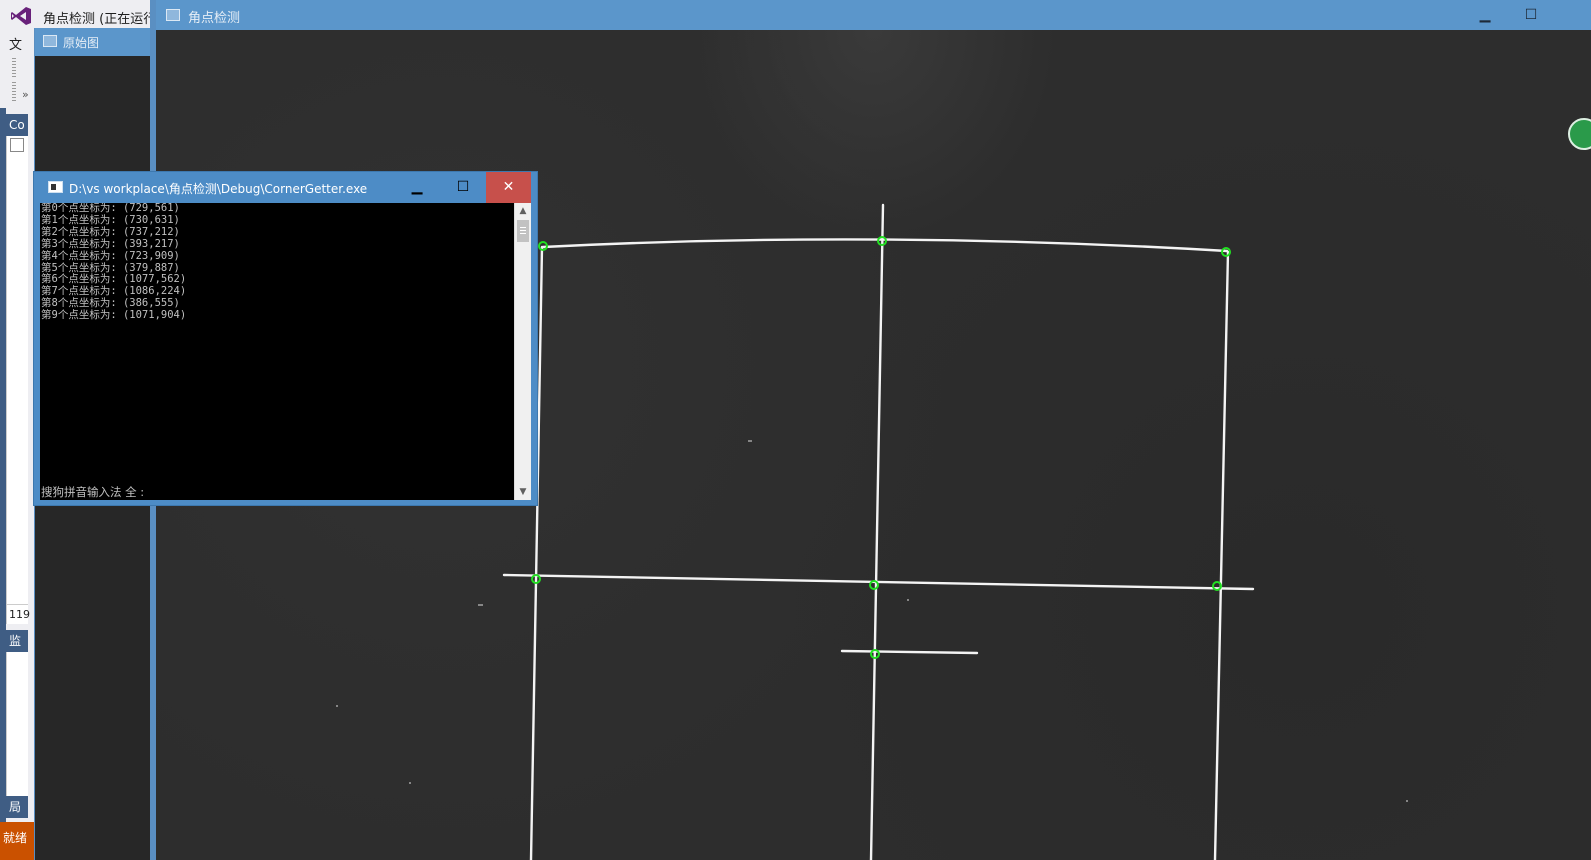 Image resolution: width=1591 pixels, height=860 pixels. What do you see at coordinates (15, 838) in the screenshot?
I see `status-text: 就绪` at bounding box center [15, 838].